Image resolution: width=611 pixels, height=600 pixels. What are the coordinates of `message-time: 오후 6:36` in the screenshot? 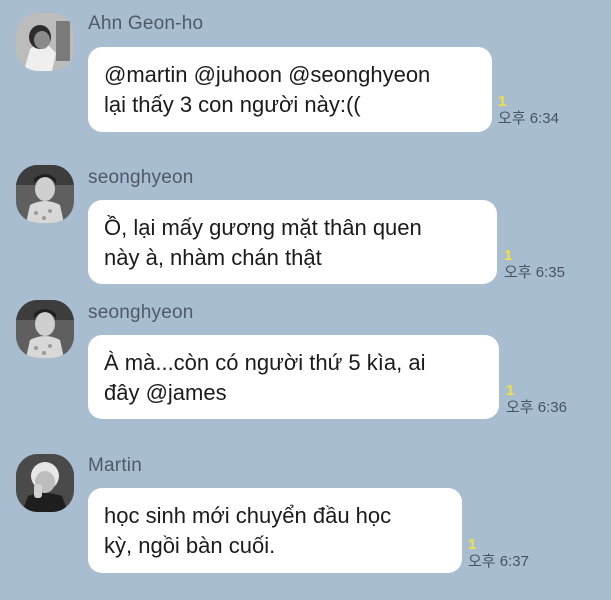 It's located at (536, 407).